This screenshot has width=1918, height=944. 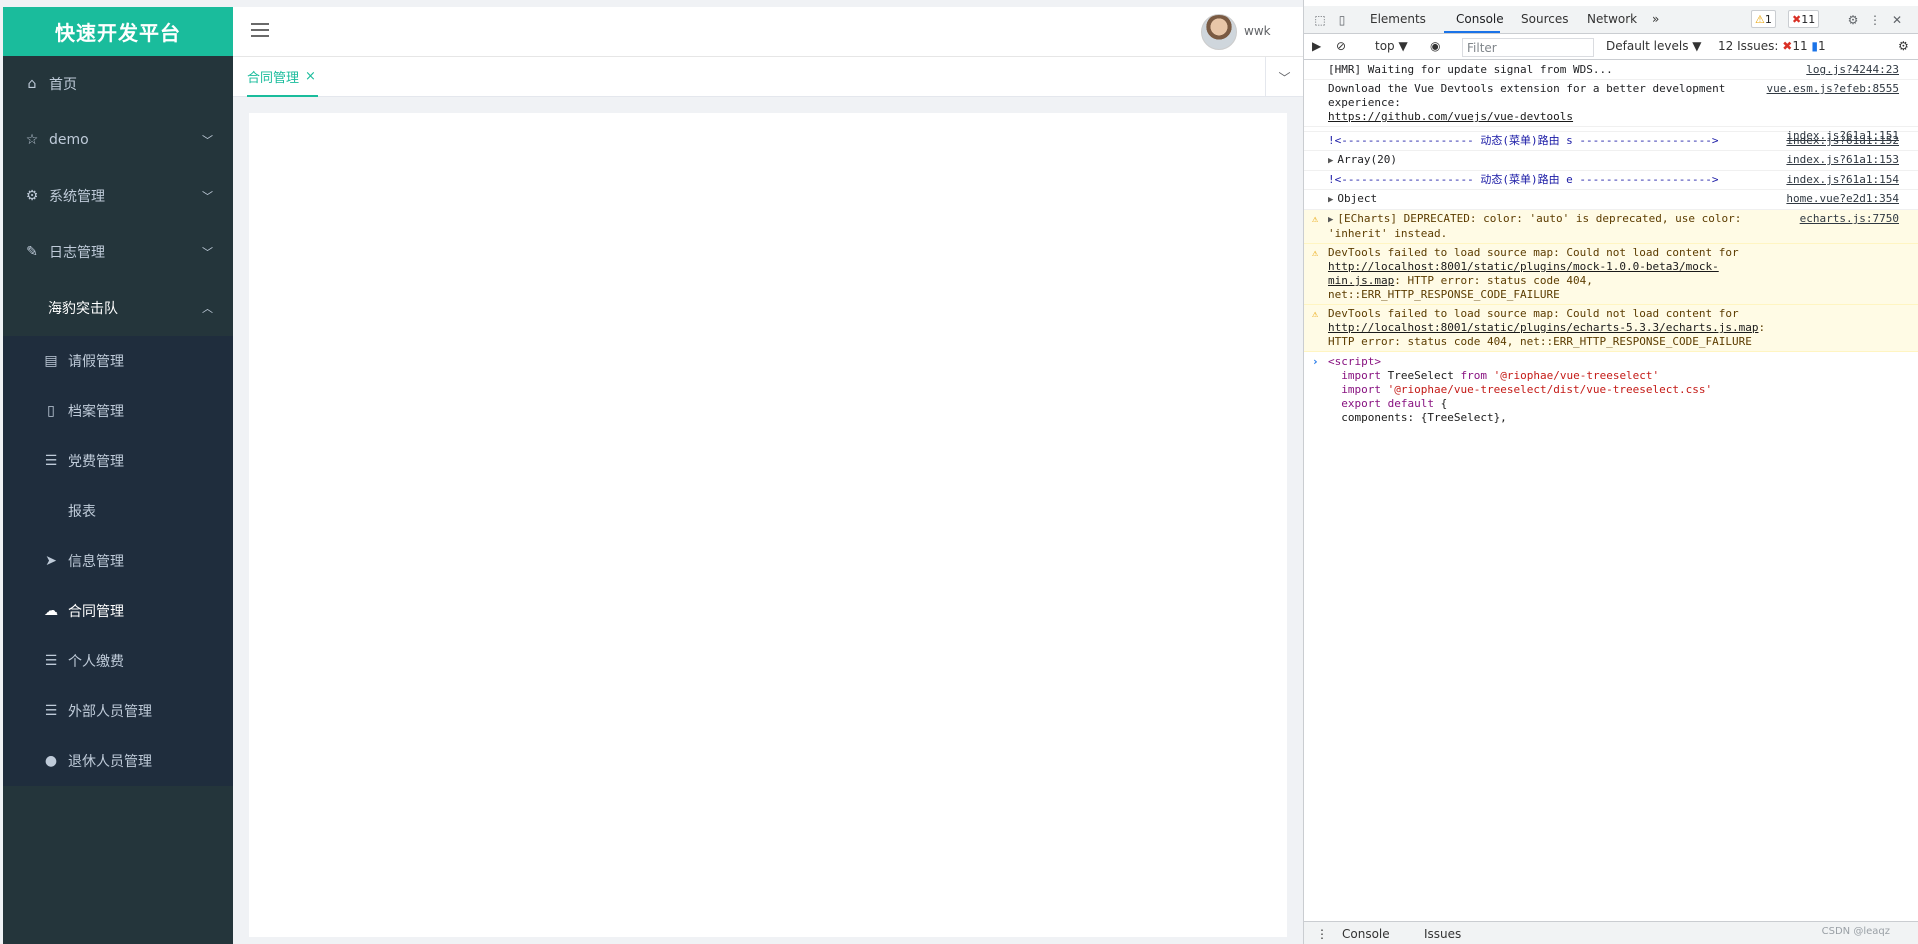 What do you see at coordinates (1322, 934) in the screenshot?
I see `drawer-menu-icon: ⋮` at bounding box center [1322, 934].